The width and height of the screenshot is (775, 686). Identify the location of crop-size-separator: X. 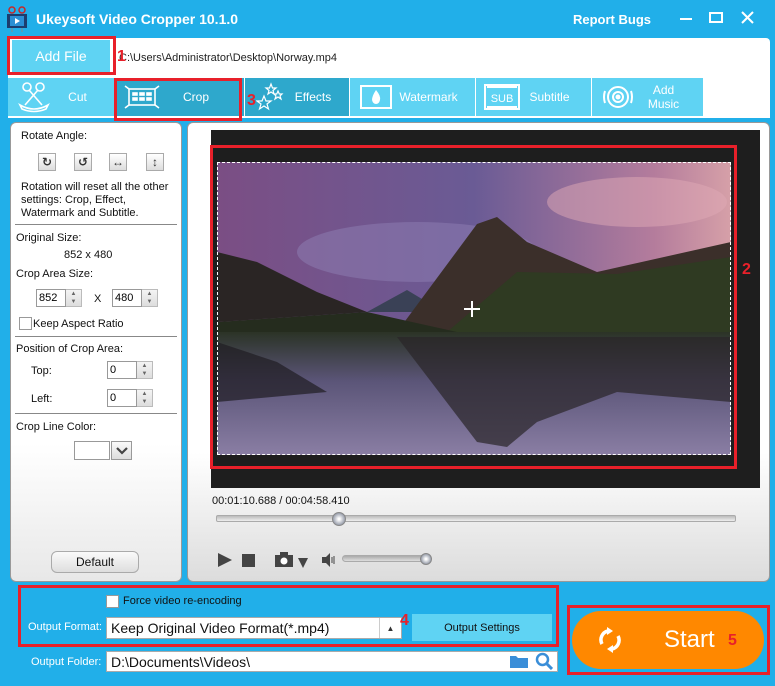
(98, 299).